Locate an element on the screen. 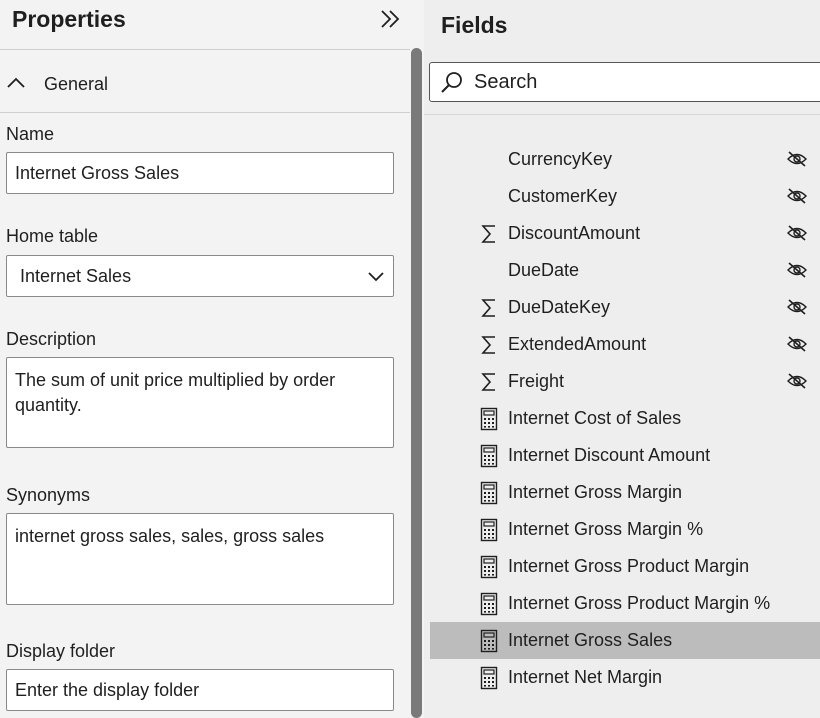 The image size is (820, 718). field-item: Internet Gross Product Margin % is located at coordinates (622, 603).